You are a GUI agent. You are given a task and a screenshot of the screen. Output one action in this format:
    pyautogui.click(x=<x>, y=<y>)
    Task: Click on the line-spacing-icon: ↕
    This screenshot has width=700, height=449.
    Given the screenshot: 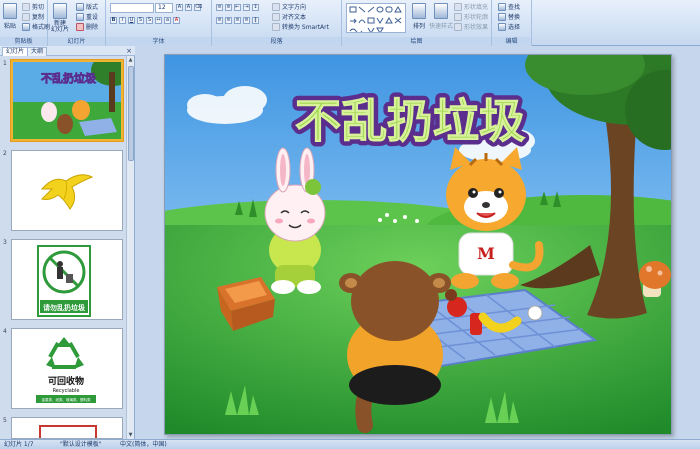 What is the action you would take?
    pyautogui.click(x=255, y=7)
    